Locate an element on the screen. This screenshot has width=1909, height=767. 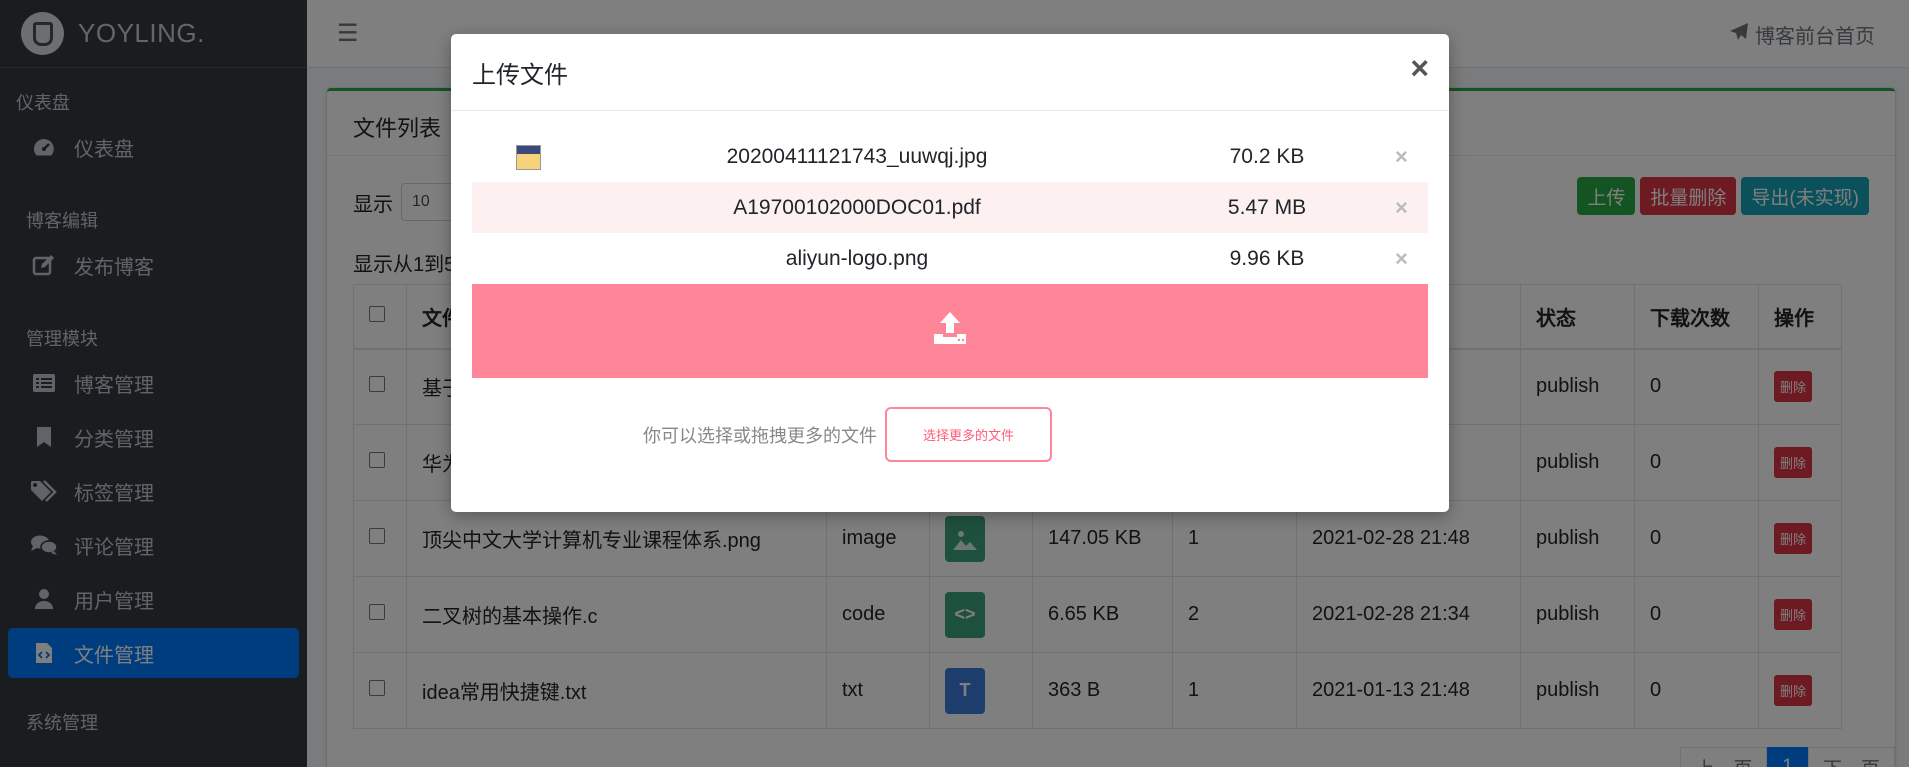
select-more-files-button: 选择更多的文件 is located at coordinates (968, 434).